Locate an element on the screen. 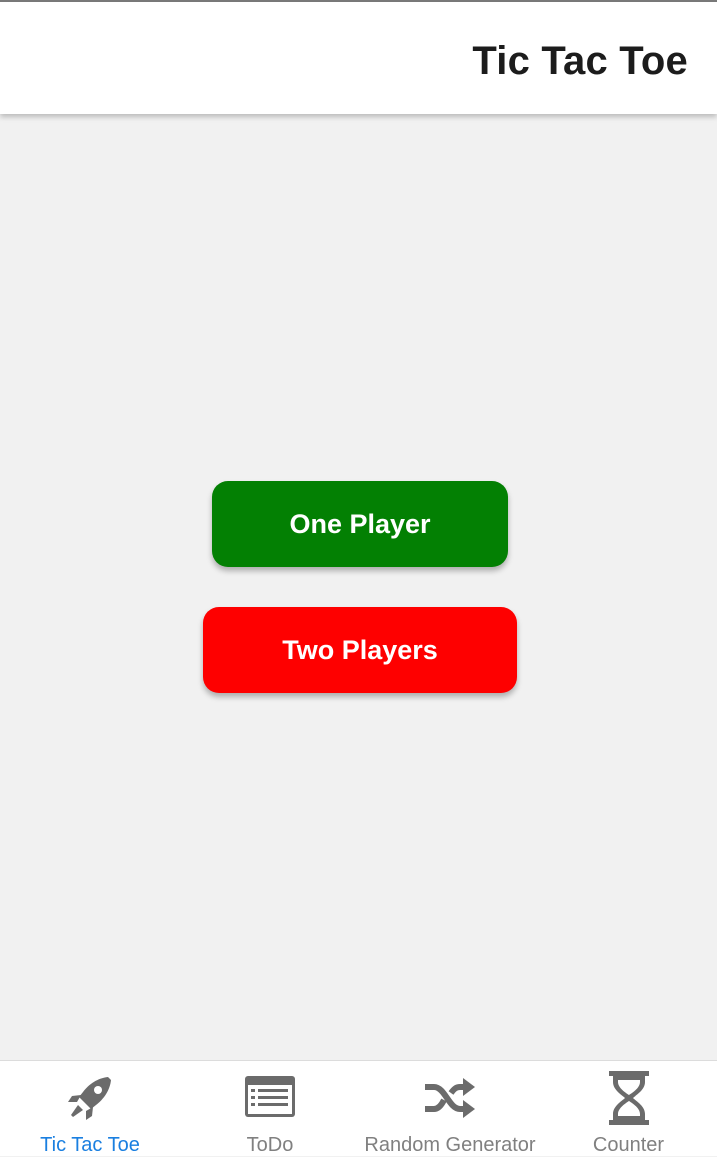 Image resolution: width=717 pixels, height=1157 pixels. hourglass-icon is located at coordinates (629, 1098).